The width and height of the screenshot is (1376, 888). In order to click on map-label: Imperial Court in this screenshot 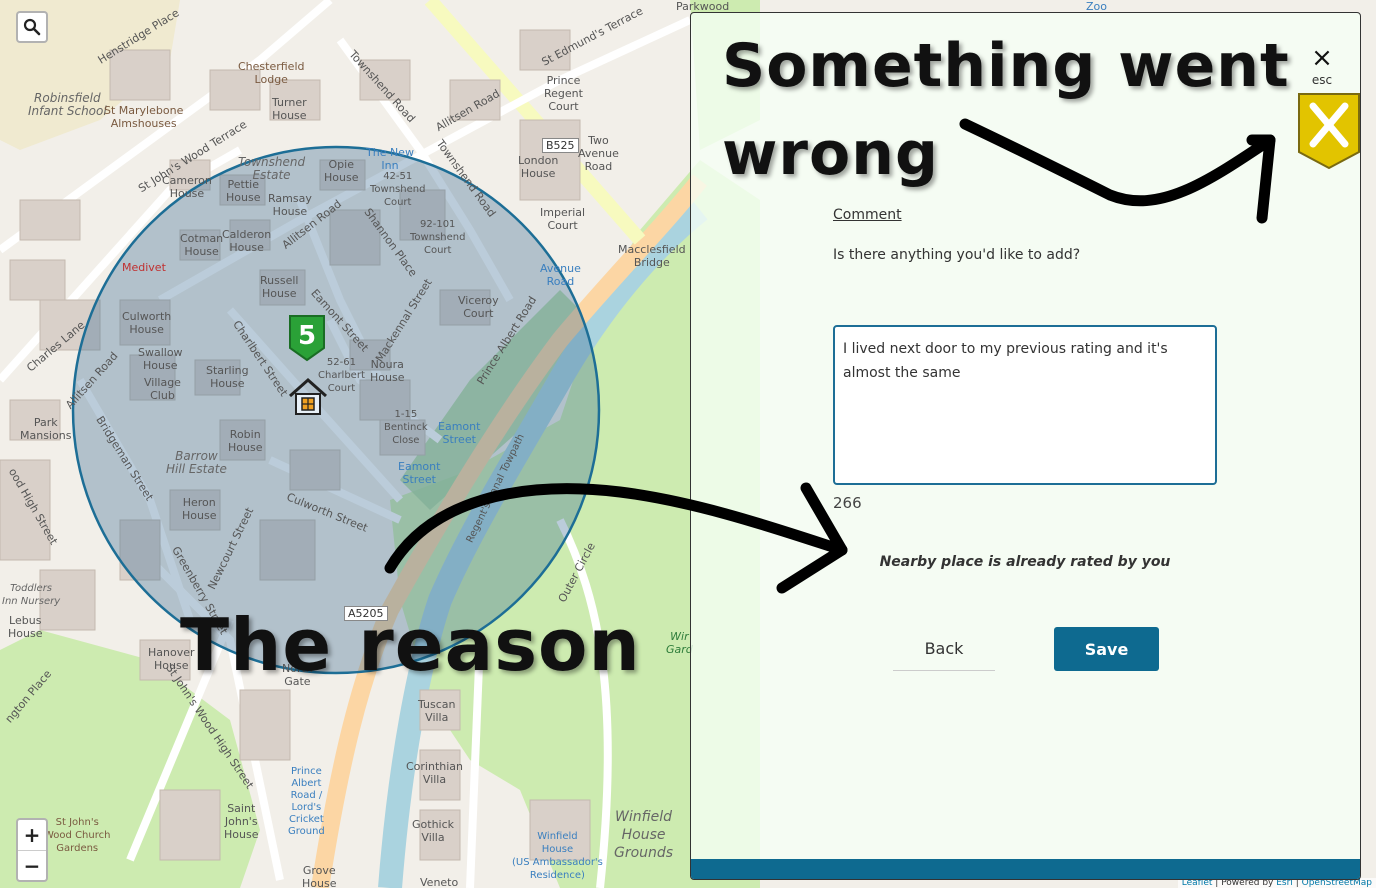, I will do `click(563, 219)`.